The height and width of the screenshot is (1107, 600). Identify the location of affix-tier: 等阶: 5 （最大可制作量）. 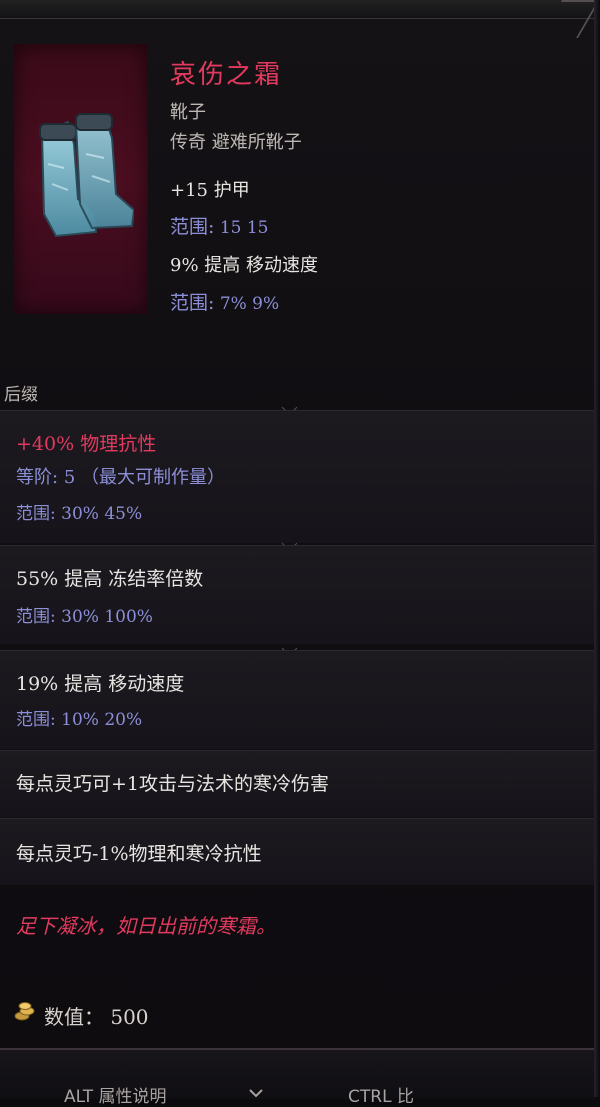
(120, 477).